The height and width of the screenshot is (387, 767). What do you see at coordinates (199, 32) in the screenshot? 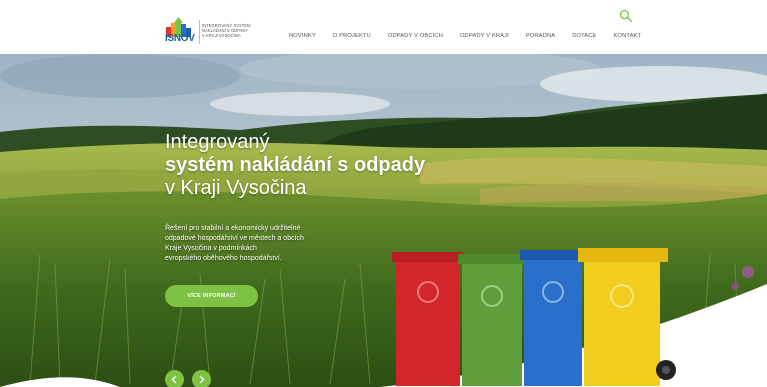
I see `logo-divider` at bounding box center [199, 32].